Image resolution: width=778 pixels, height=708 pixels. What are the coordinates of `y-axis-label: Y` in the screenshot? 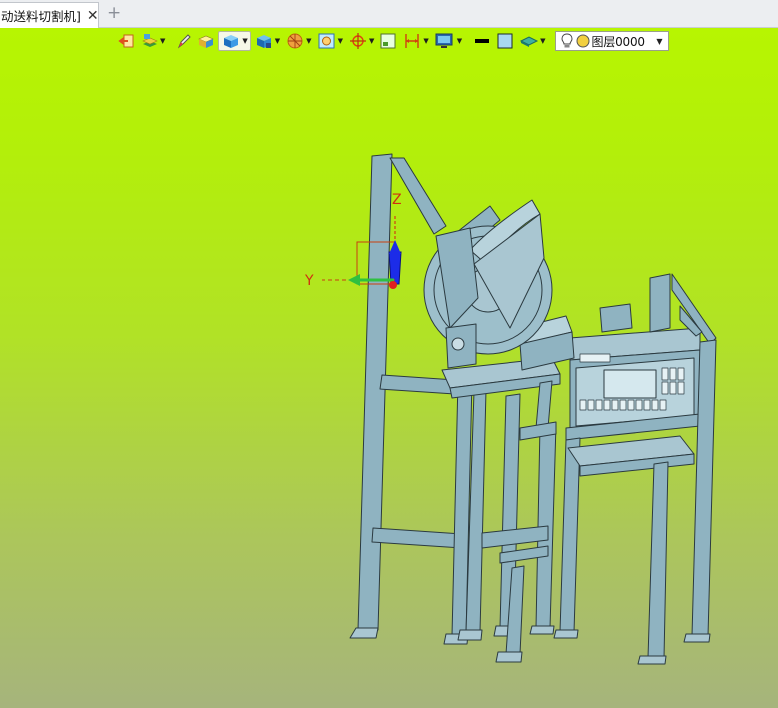 It's located at (309, 281).